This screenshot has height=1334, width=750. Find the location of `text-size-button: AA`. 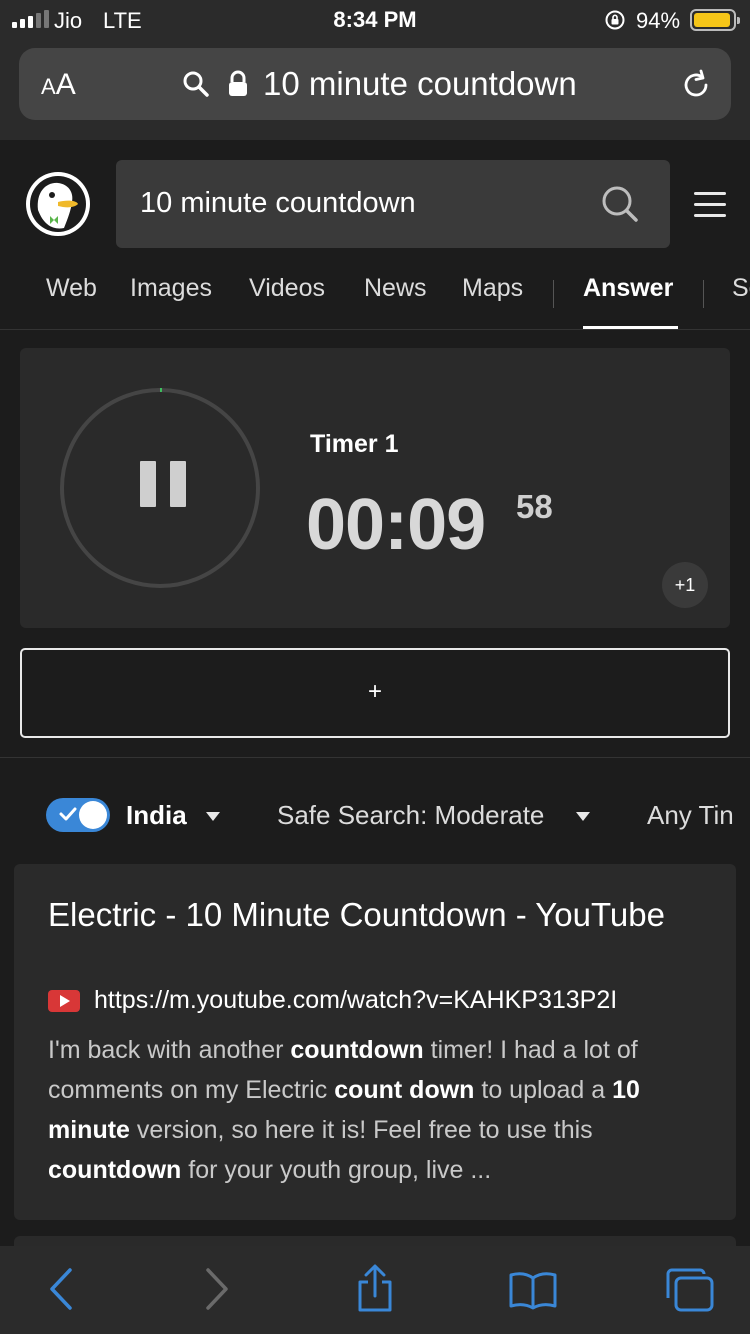

text-size-button: AA is located at coordinates (58, 85).